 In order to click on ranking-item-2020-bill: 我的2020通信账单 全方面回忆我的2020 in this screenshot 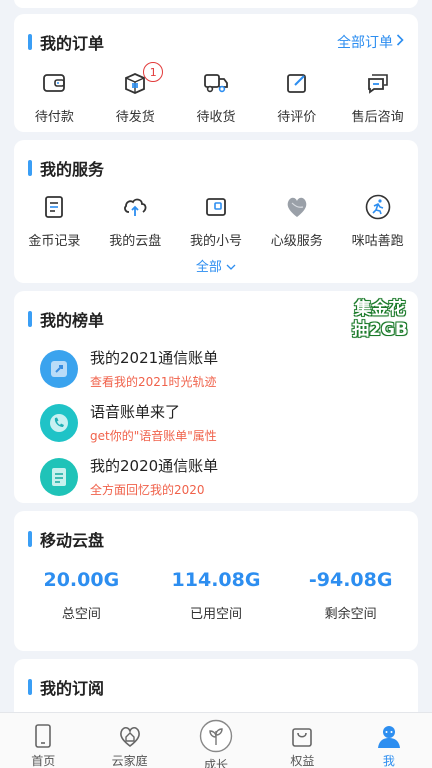, I will do `click(129, 476)`.